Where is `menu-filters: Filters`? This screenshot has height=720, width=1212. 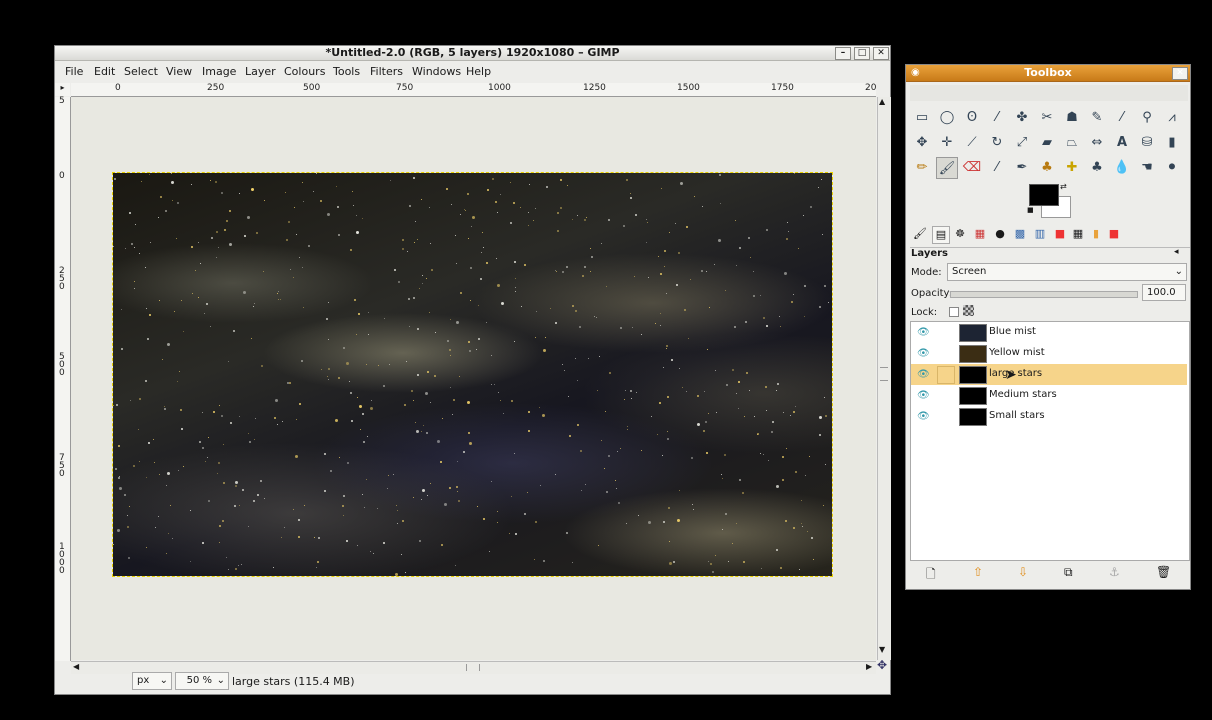 menu-filters: Filters is located at coordinates (386, 71).